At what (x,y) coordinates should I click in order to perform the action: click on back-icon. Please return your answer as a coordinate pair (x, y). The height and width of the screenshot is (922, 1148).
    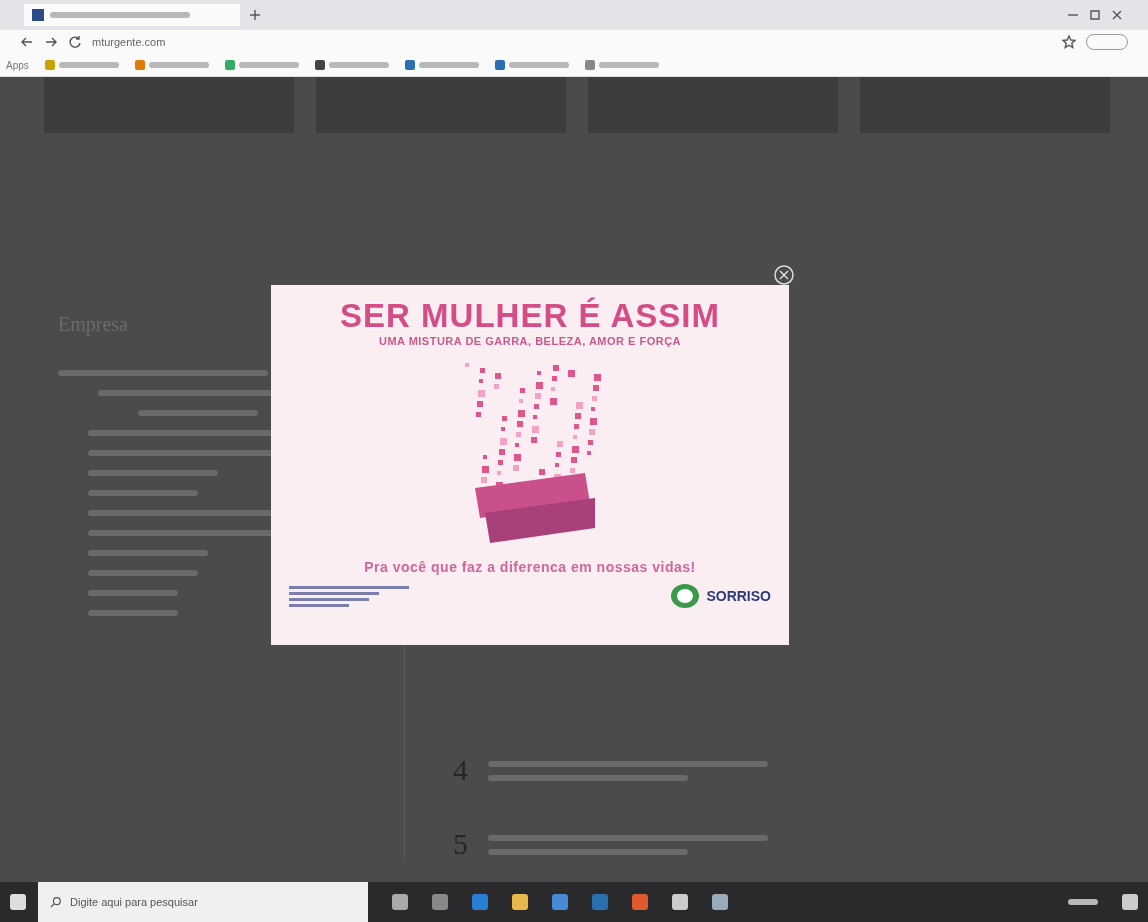
    Looking at the image, I should click on (27, 42).